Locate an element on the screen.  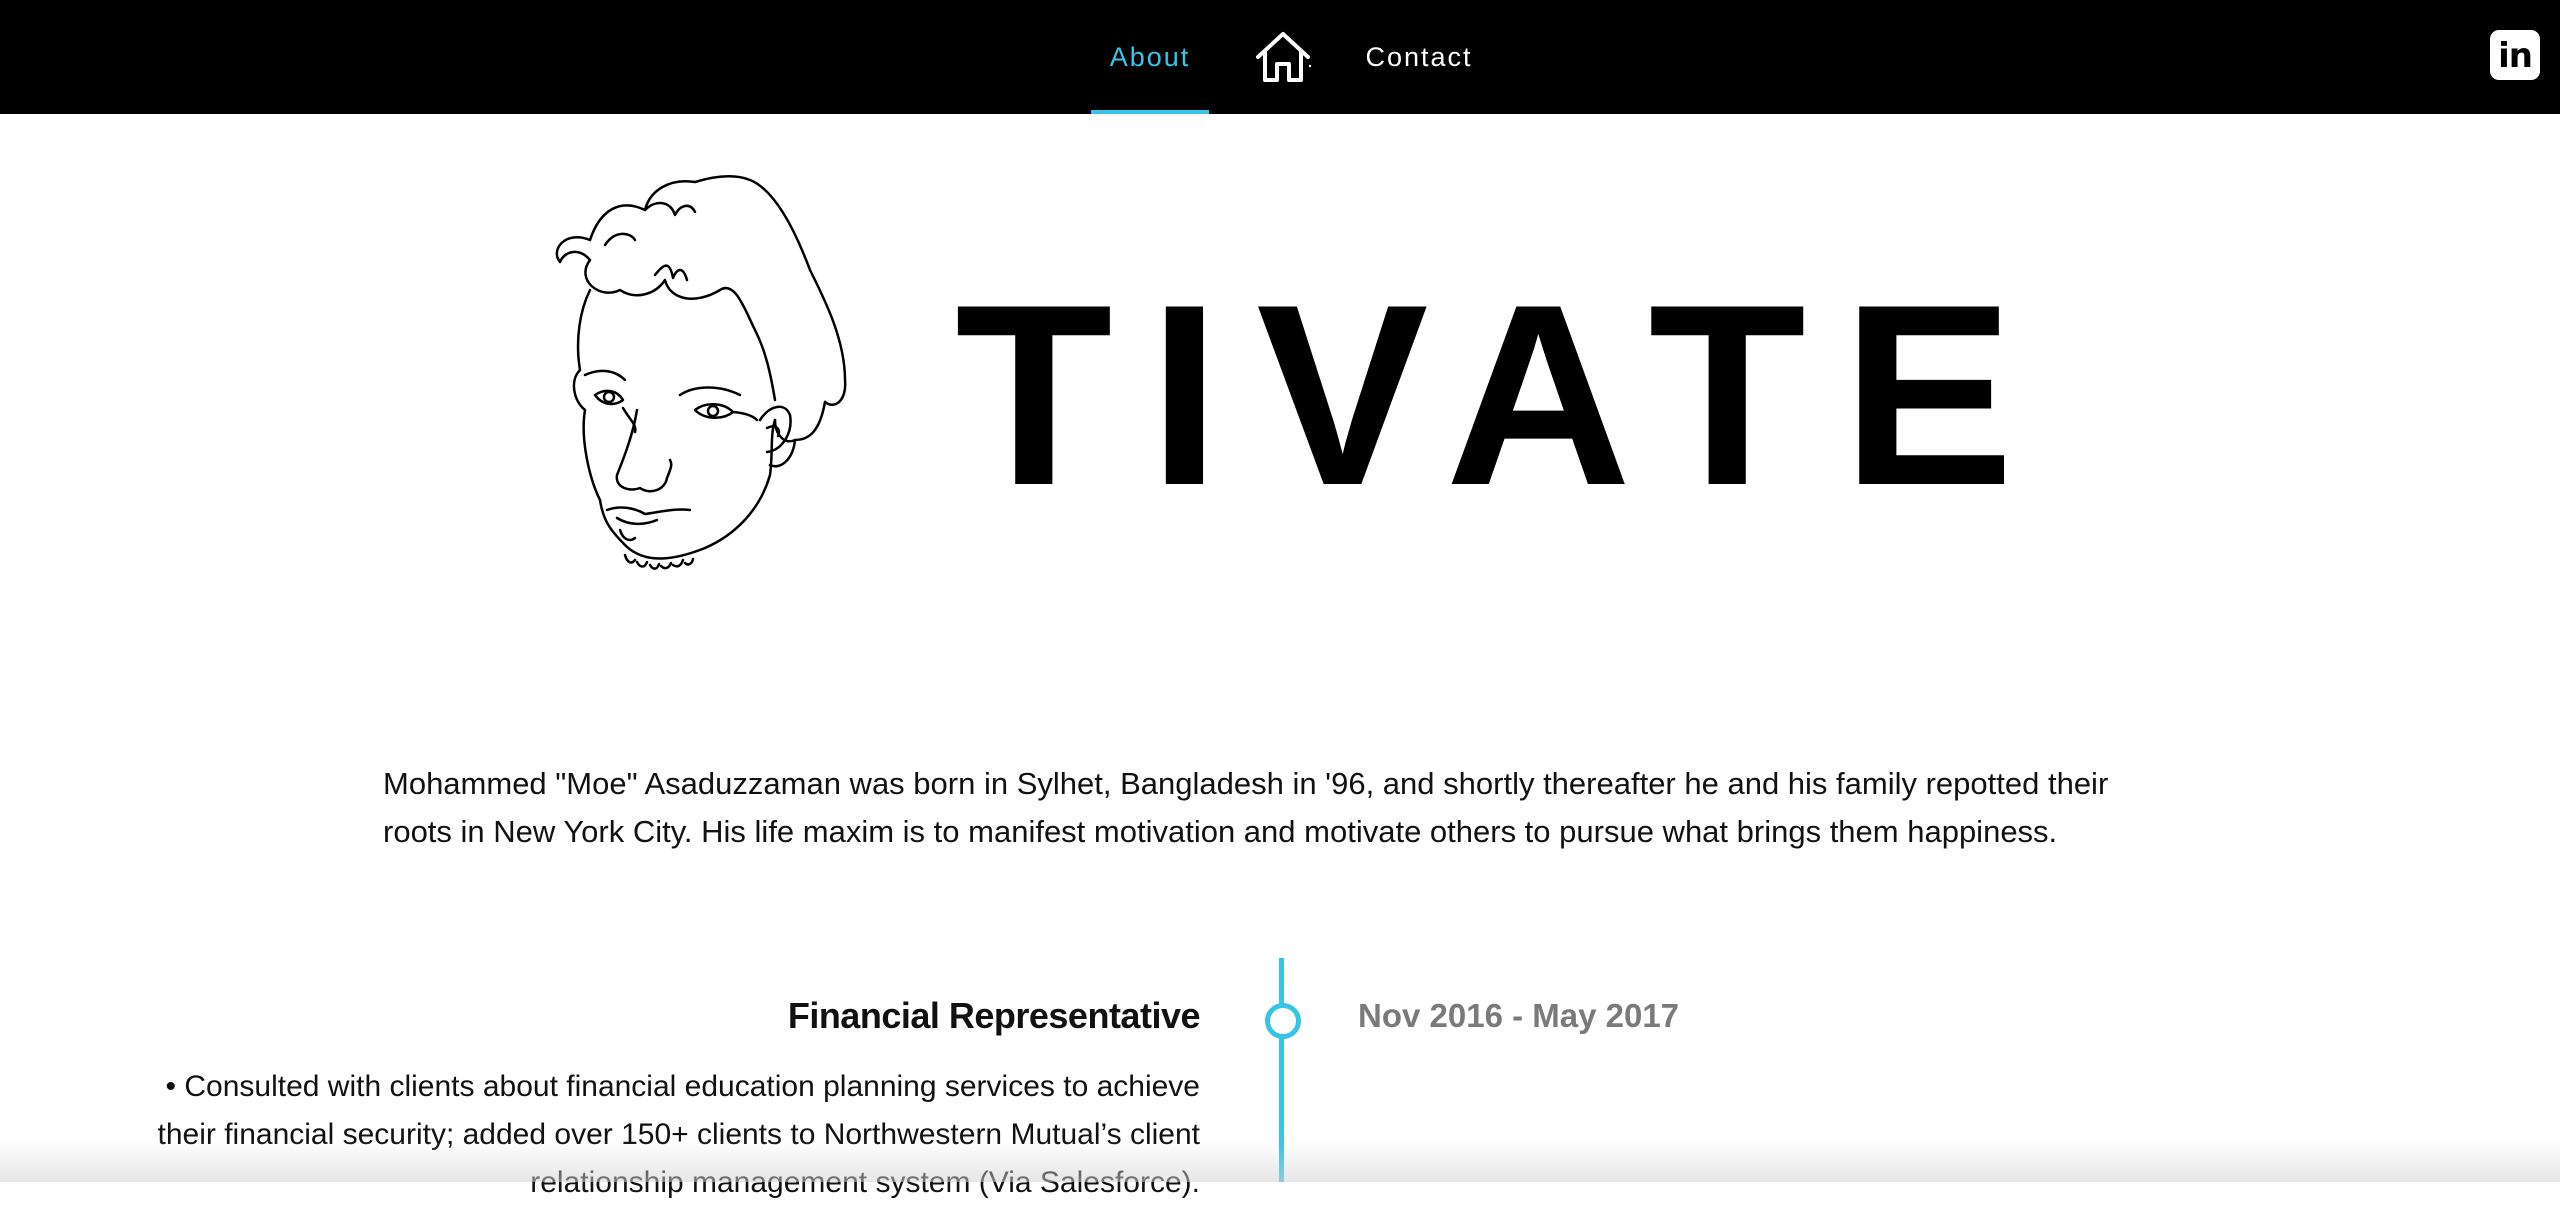
timeline-marker is located at coordinates (1283, 1021).